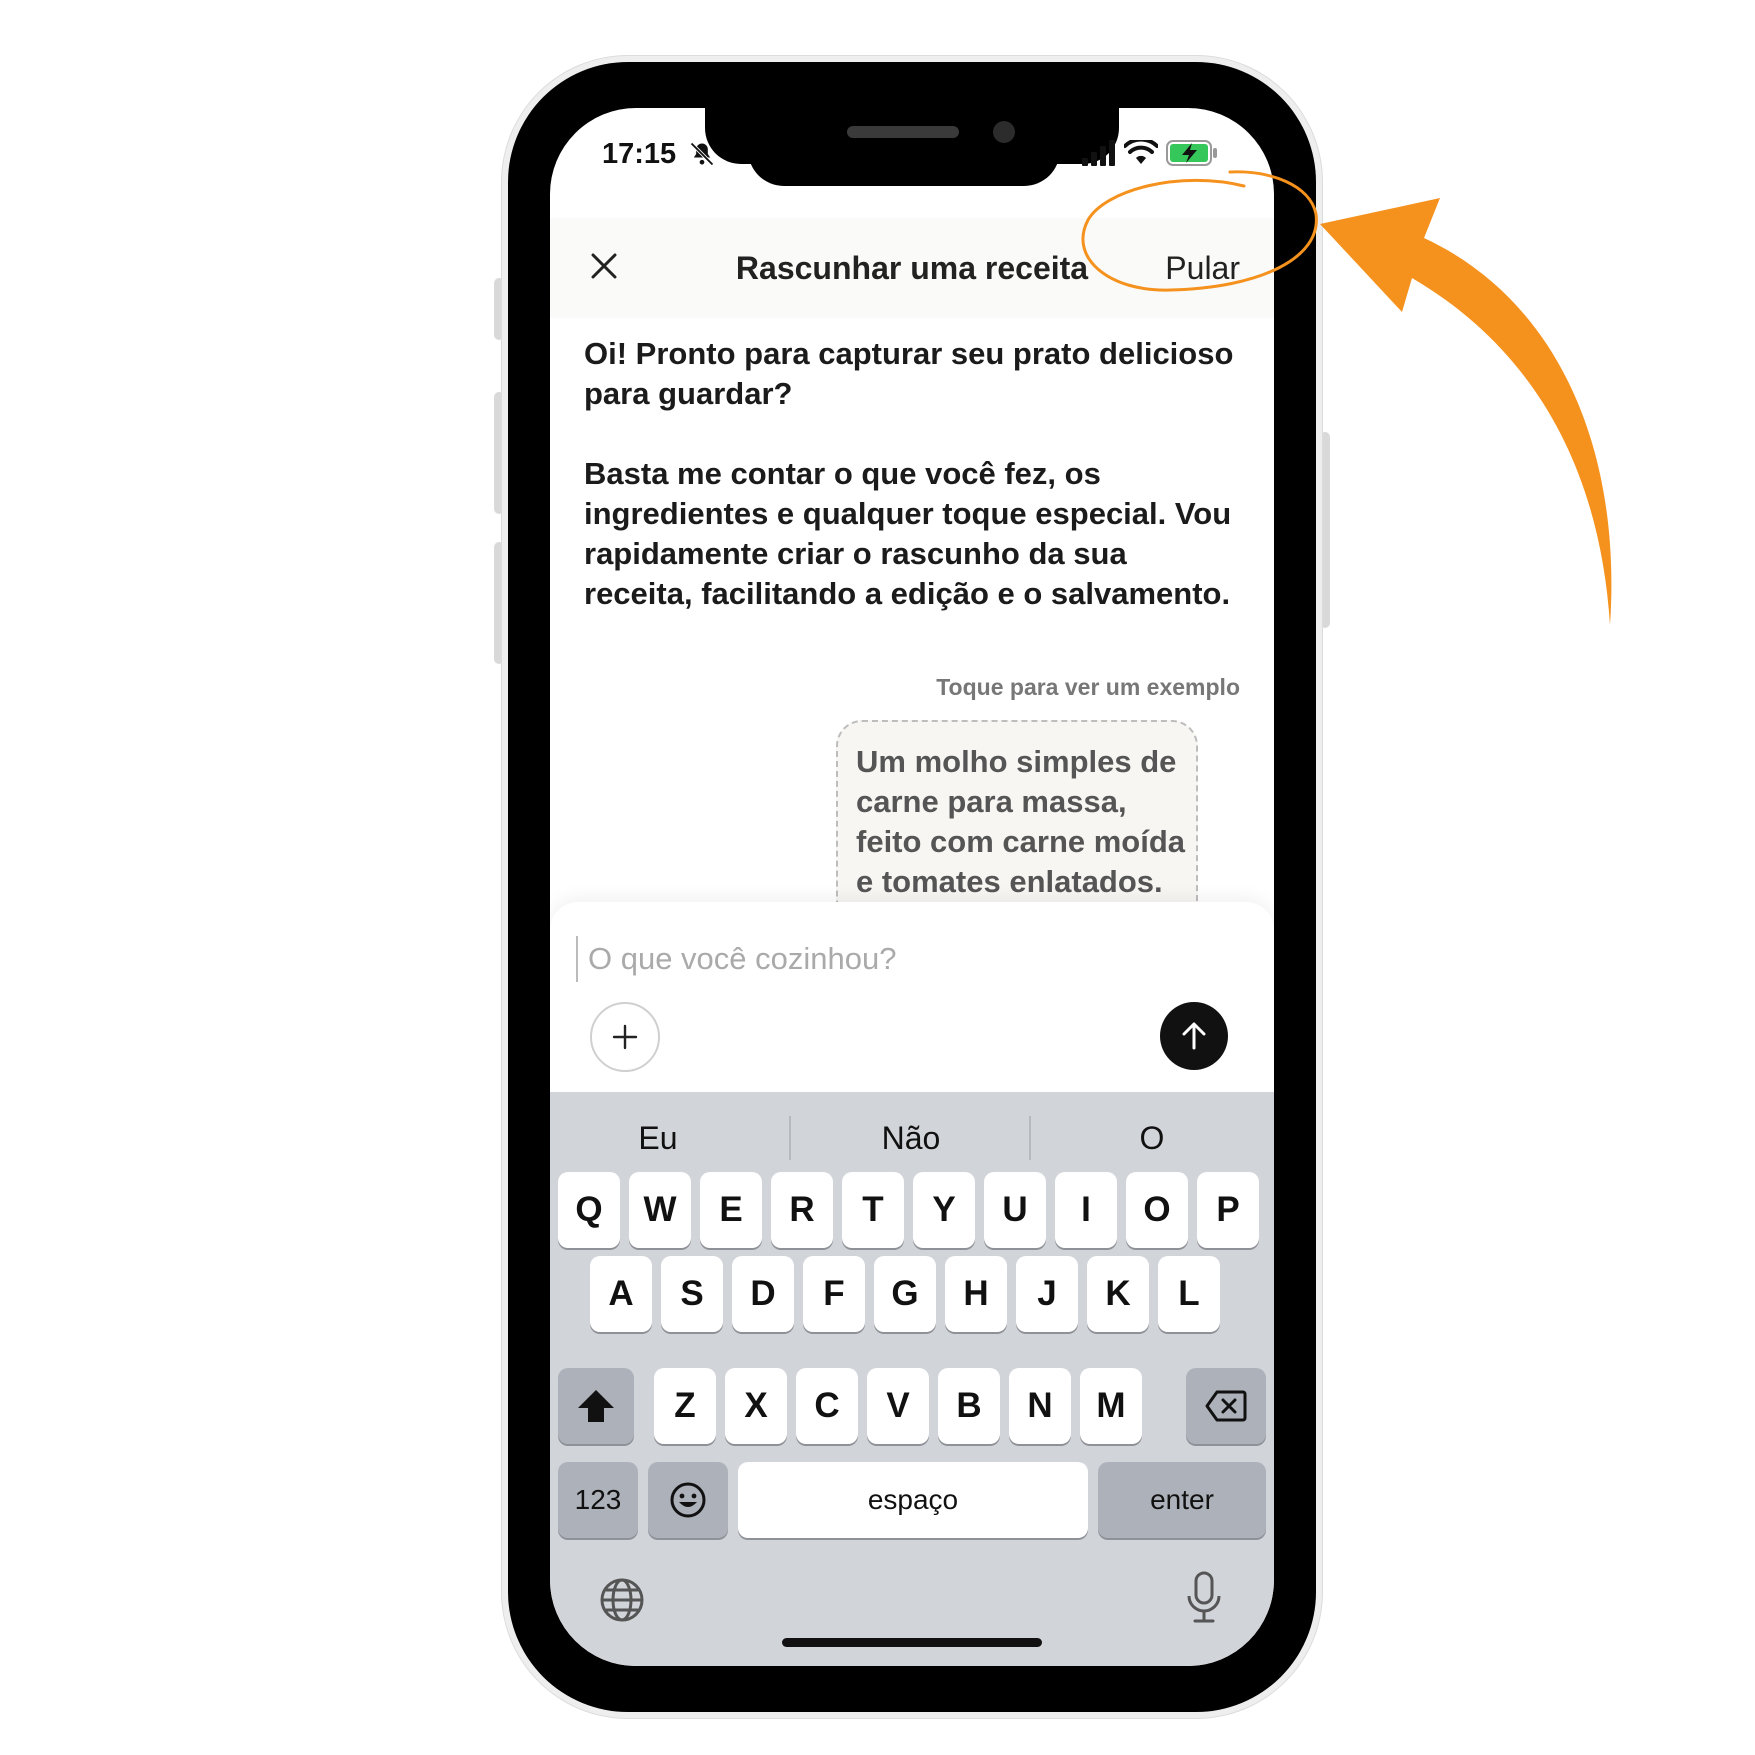 This screenshot has height=1755, width=1755. Describe the element at coordinates (702, 154) in the screenshot. I see `bell-slash-icon` at that location.